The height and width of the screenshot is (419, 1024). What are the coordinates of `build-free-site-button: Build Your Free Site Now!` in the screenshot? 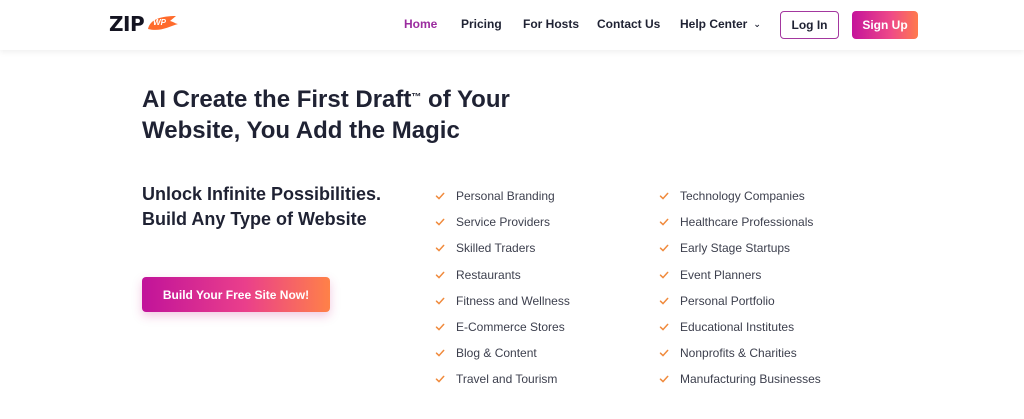 It's located at (236, 294).